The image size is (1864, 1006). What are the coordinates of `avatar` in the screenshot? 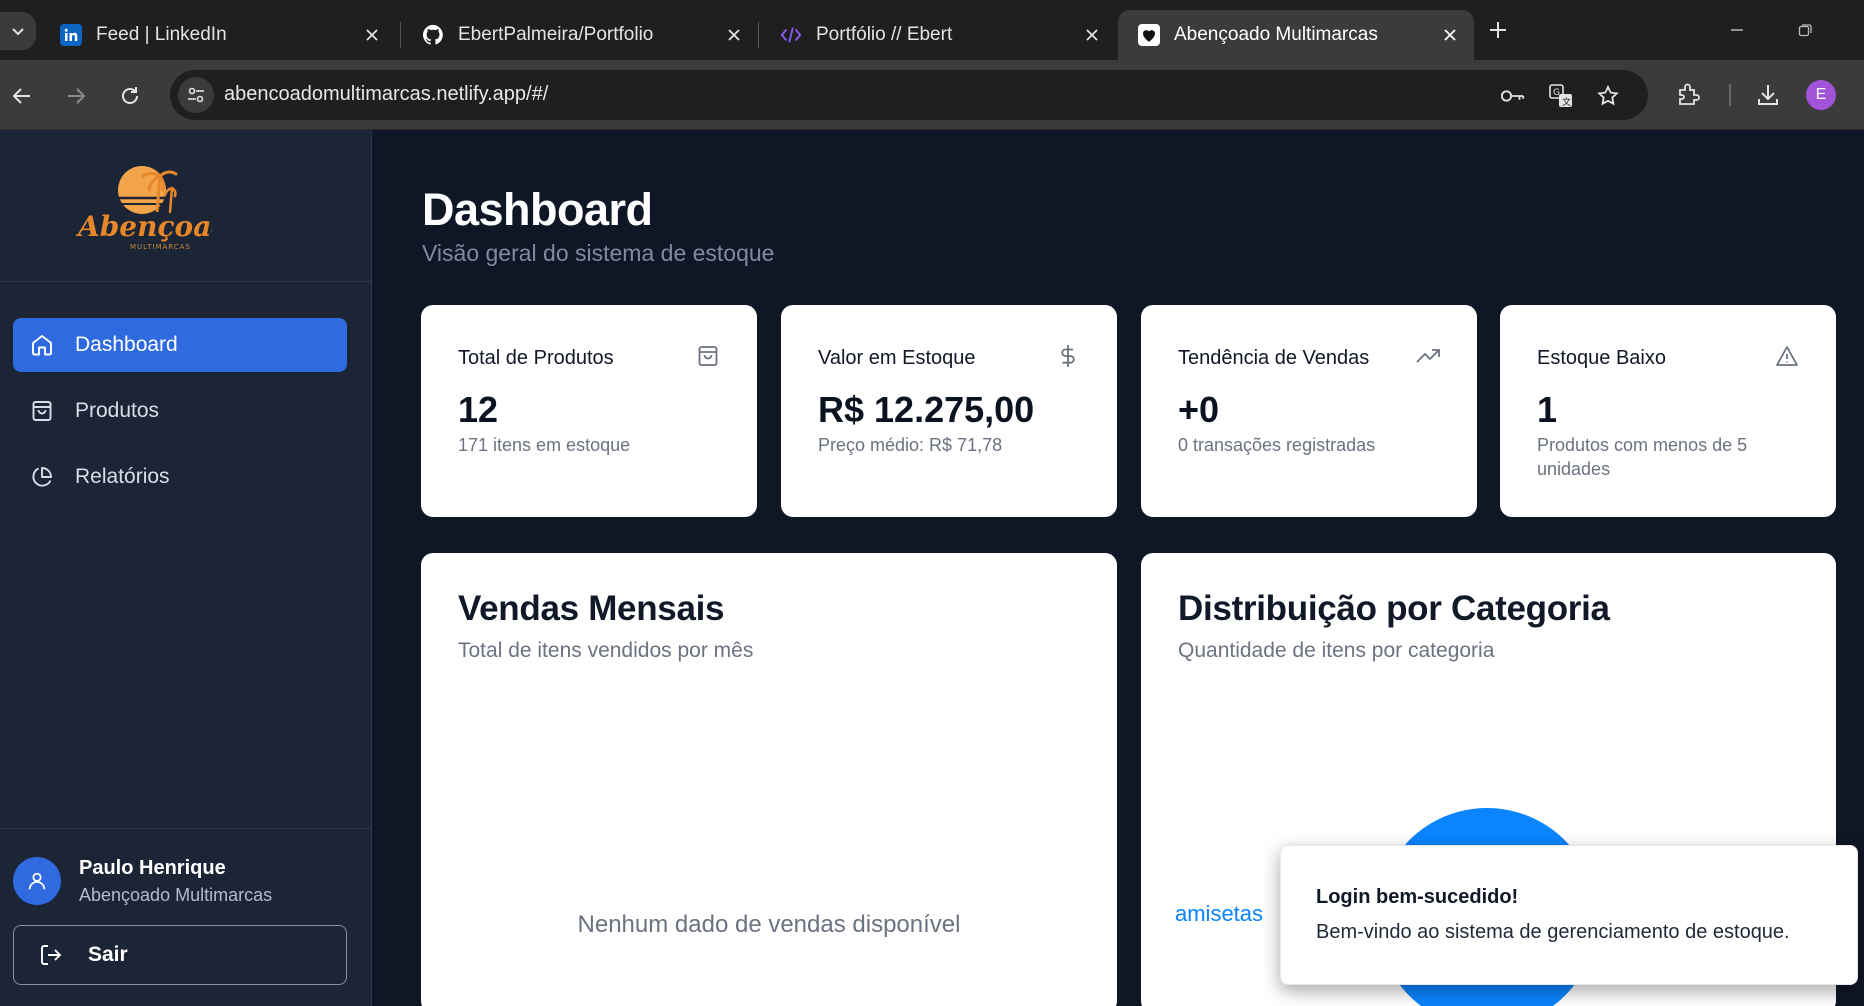 It's located at (37, 881).